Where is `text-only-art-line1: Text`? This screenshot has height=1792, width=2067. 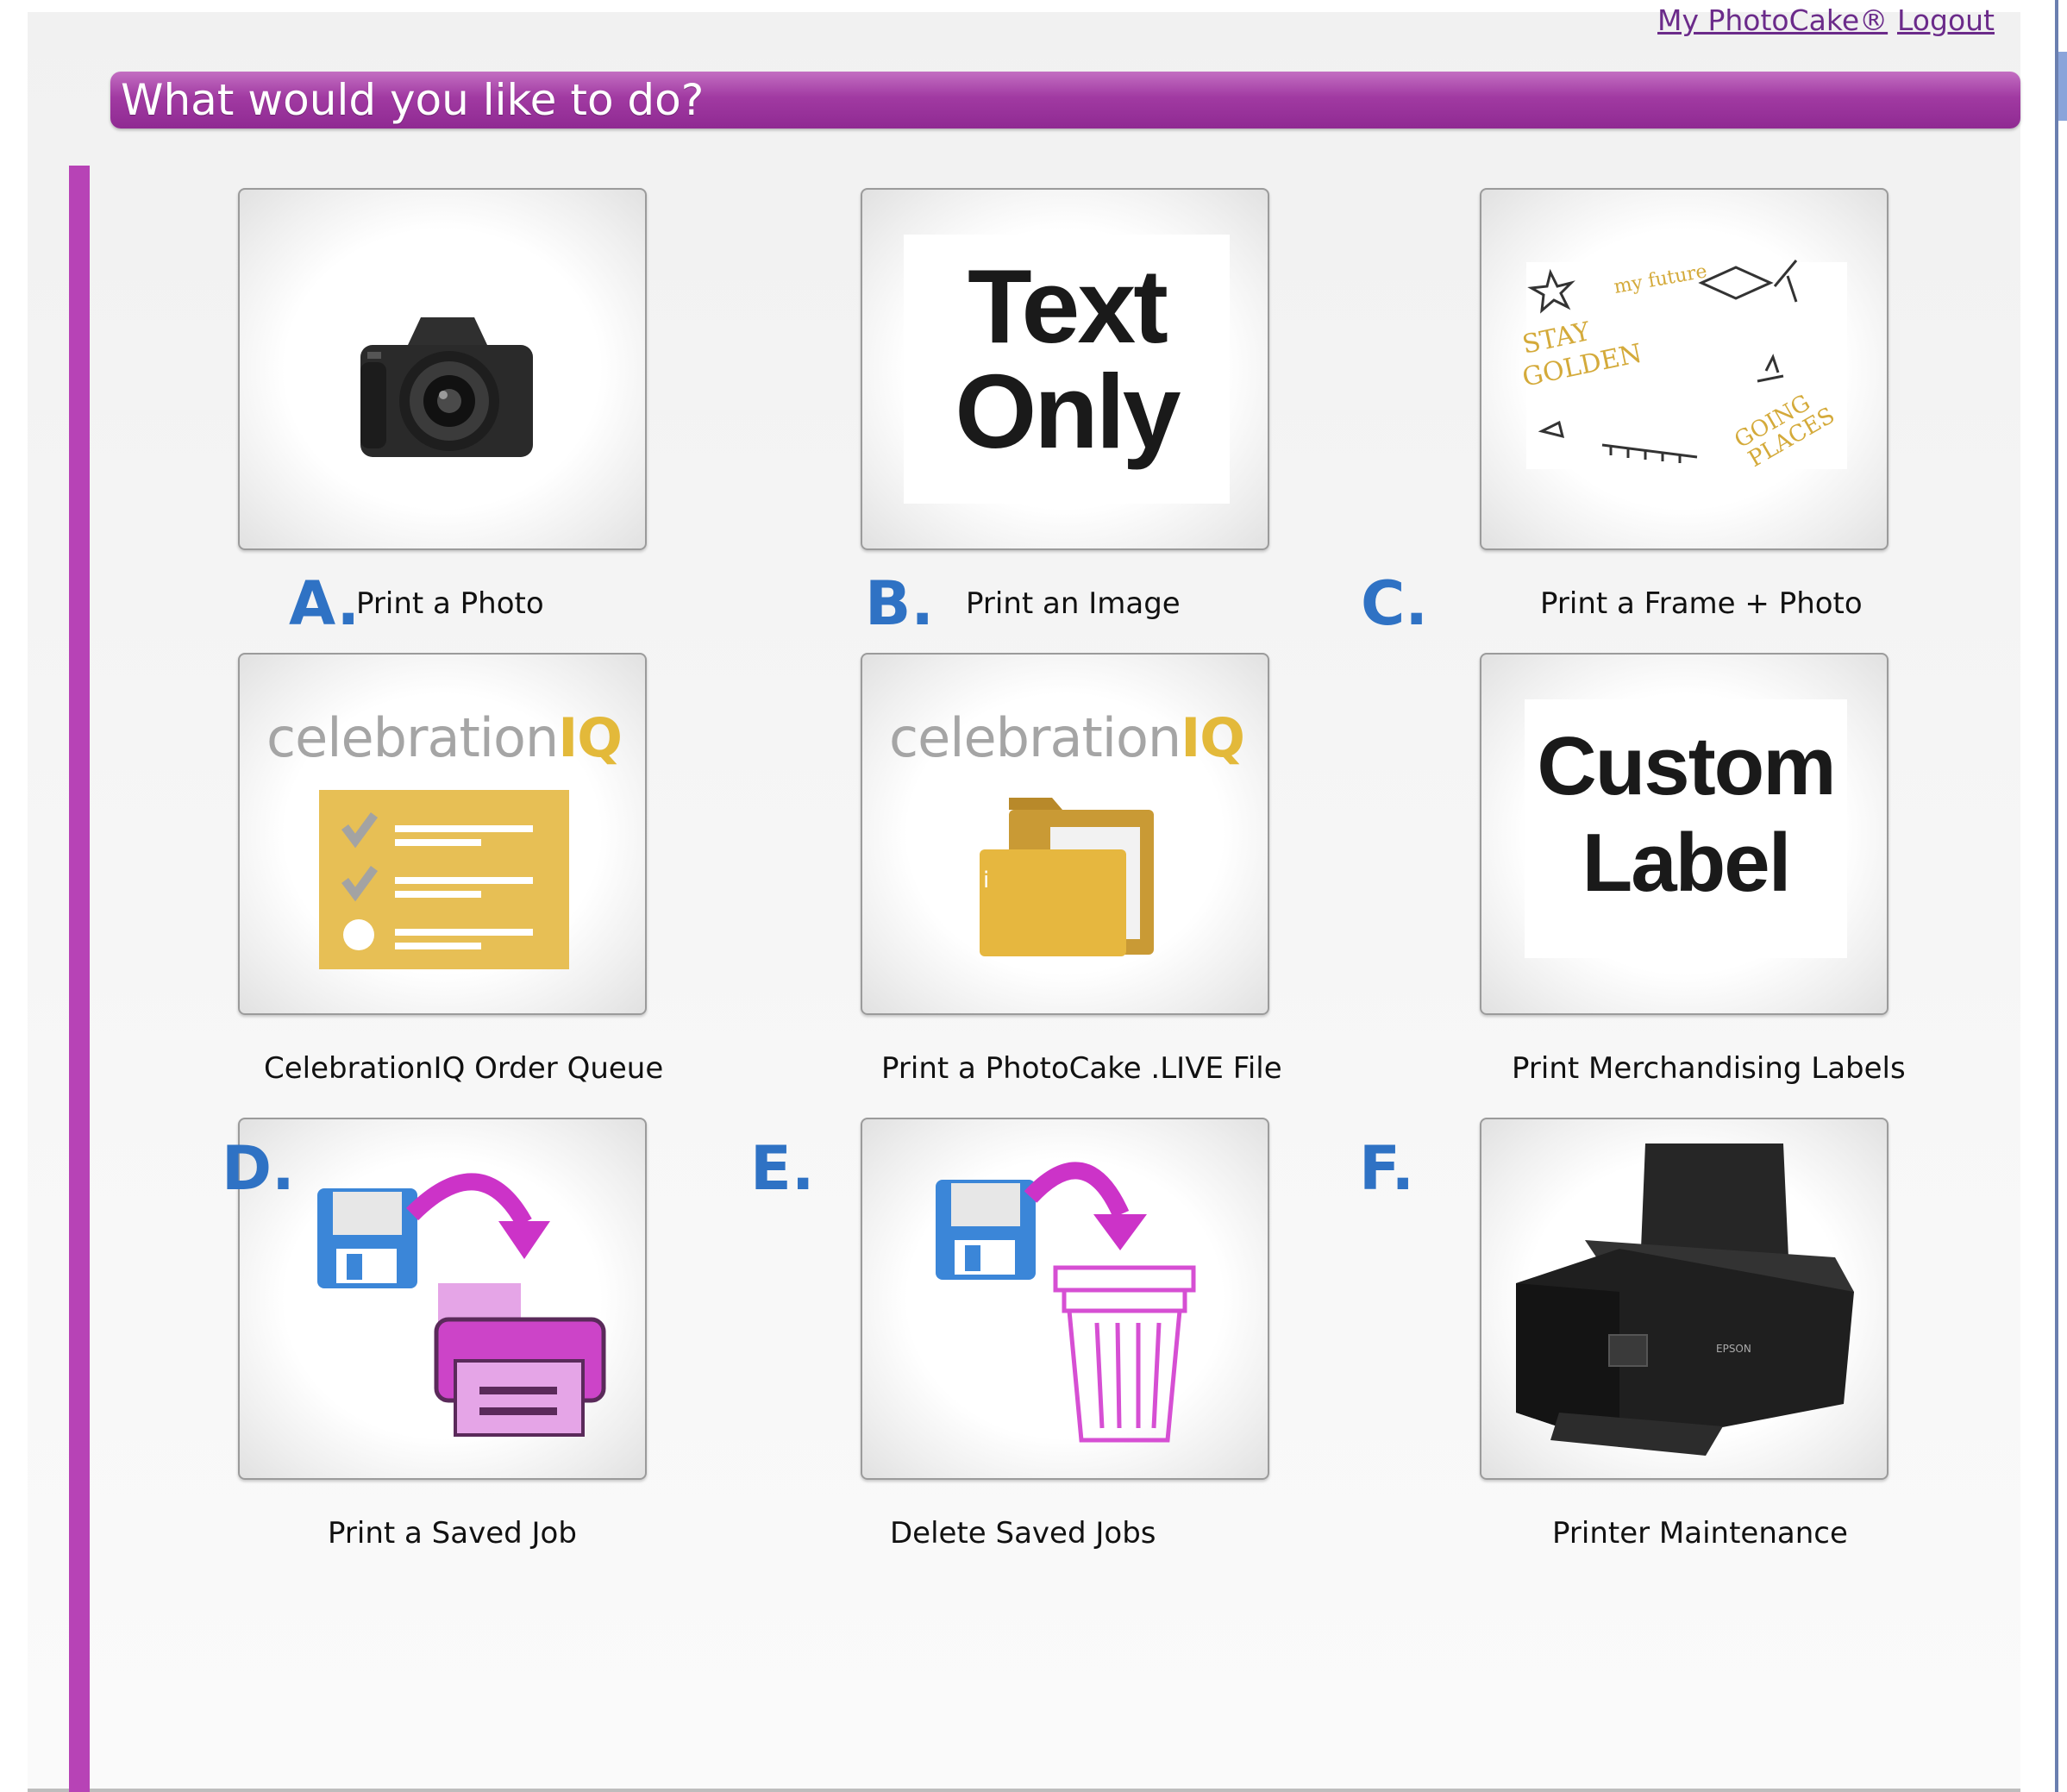
text-only-art-line1: Text is located at coordinates (1068, 306).